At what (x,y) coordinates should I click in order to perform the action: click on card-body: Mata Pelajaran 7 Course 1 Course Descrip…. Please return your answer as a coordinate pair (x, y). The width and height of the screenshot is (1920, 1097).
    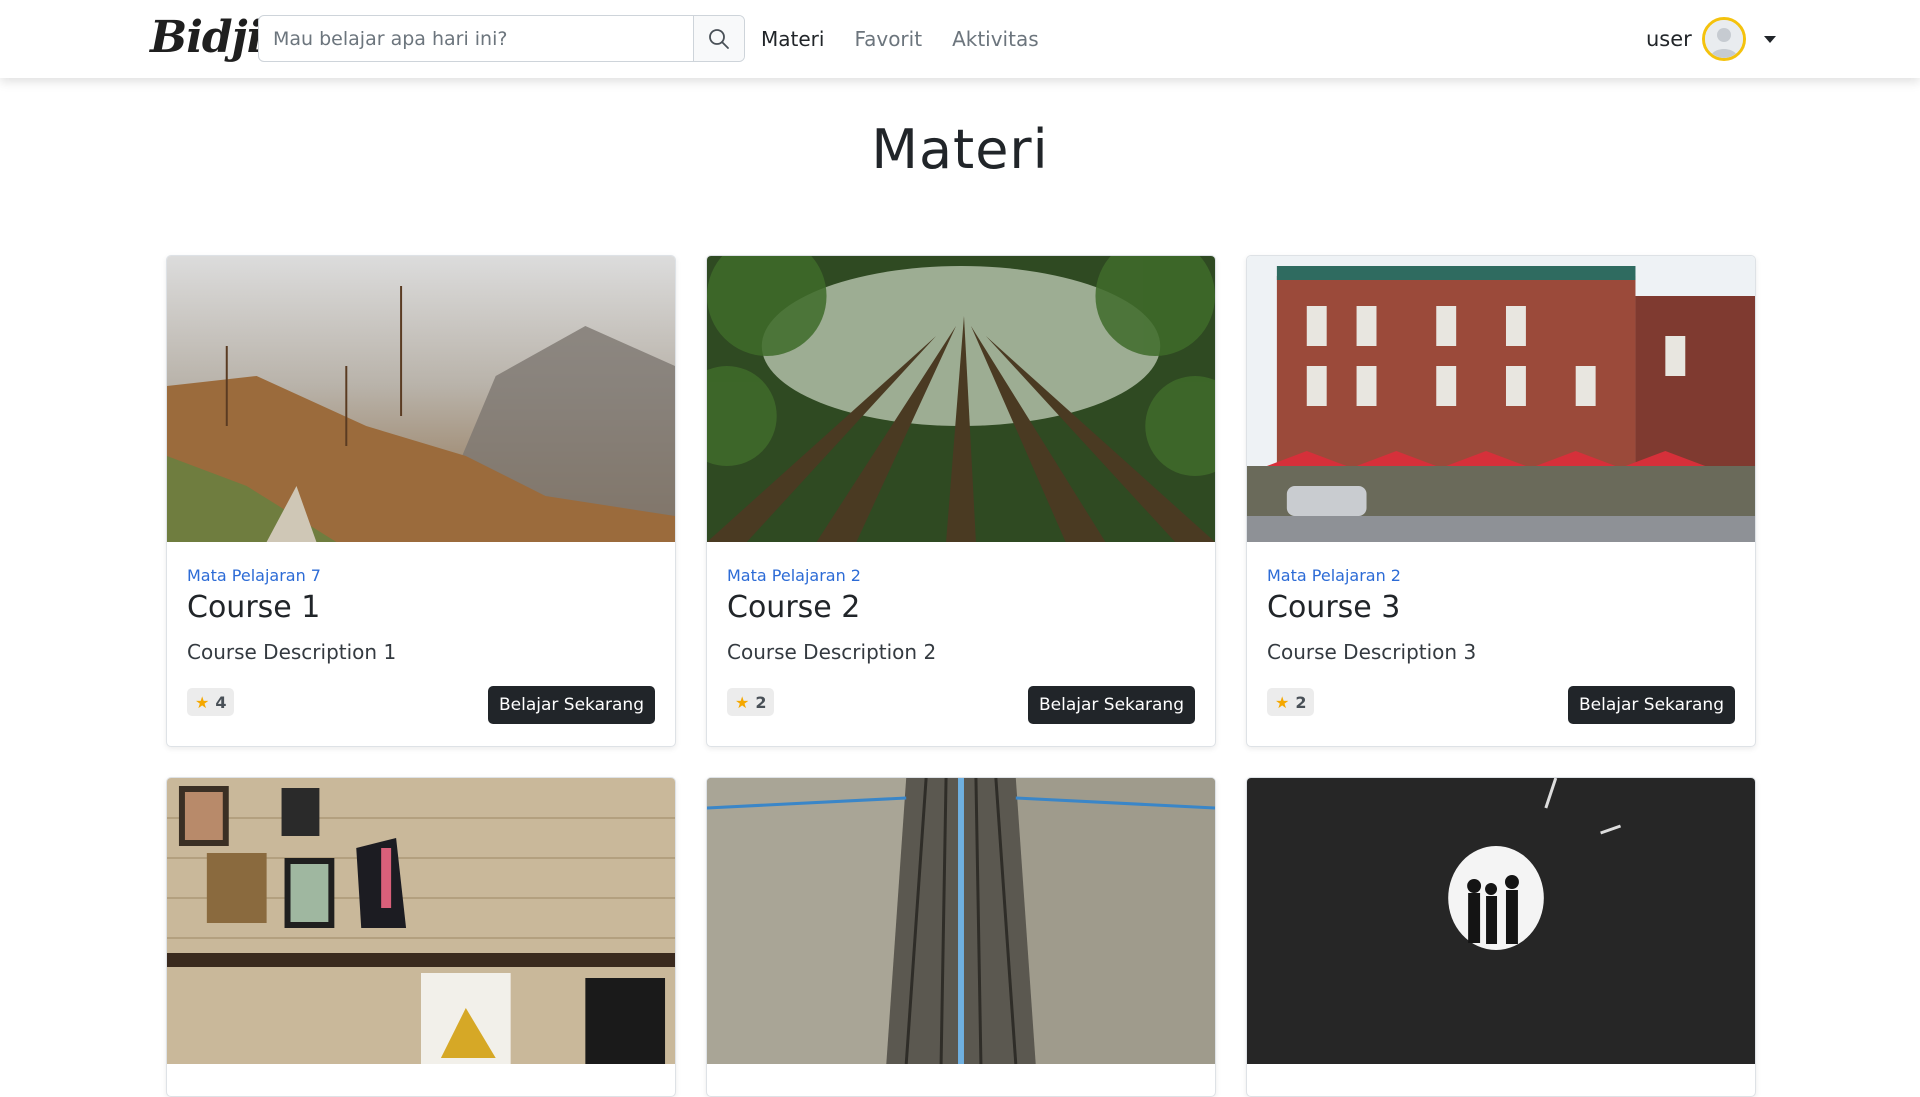
    Looking at the image, I should click on (421, 644).